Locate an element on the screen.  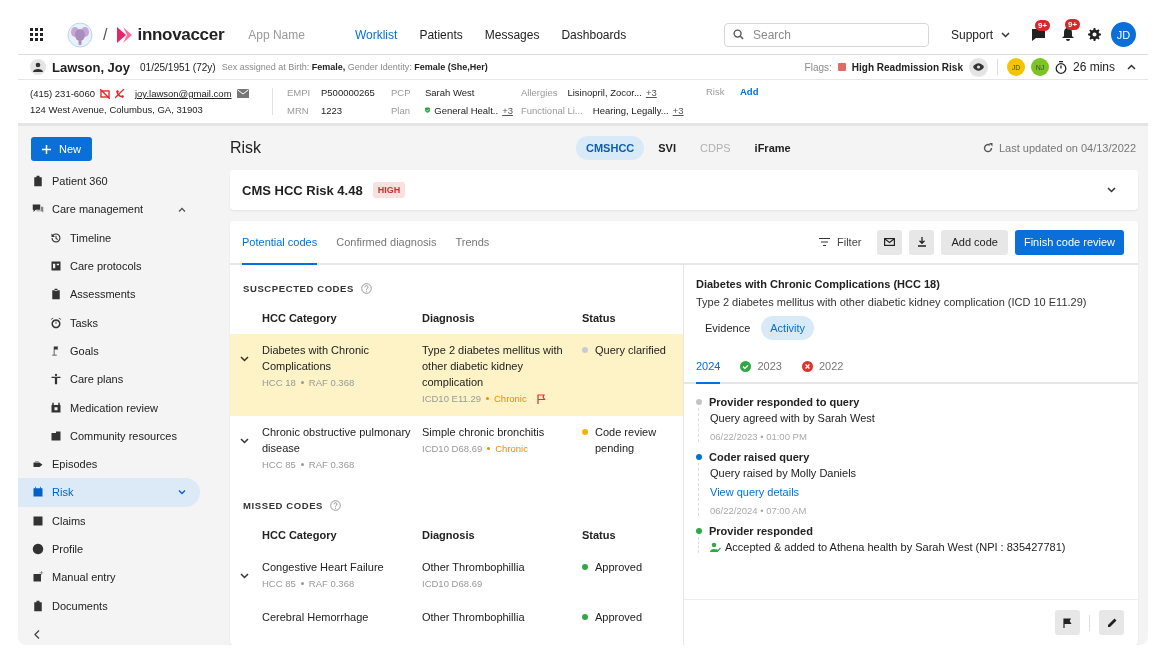
nav-link: Patients is located at coordinates (441, 34).